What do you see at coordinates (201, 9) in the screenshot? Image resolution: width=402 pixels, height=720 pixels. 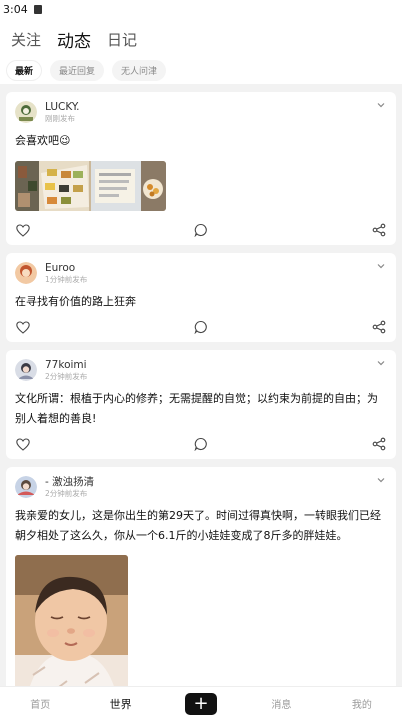 I see `status-bar: 3:04` at bounding box center [201, 9].